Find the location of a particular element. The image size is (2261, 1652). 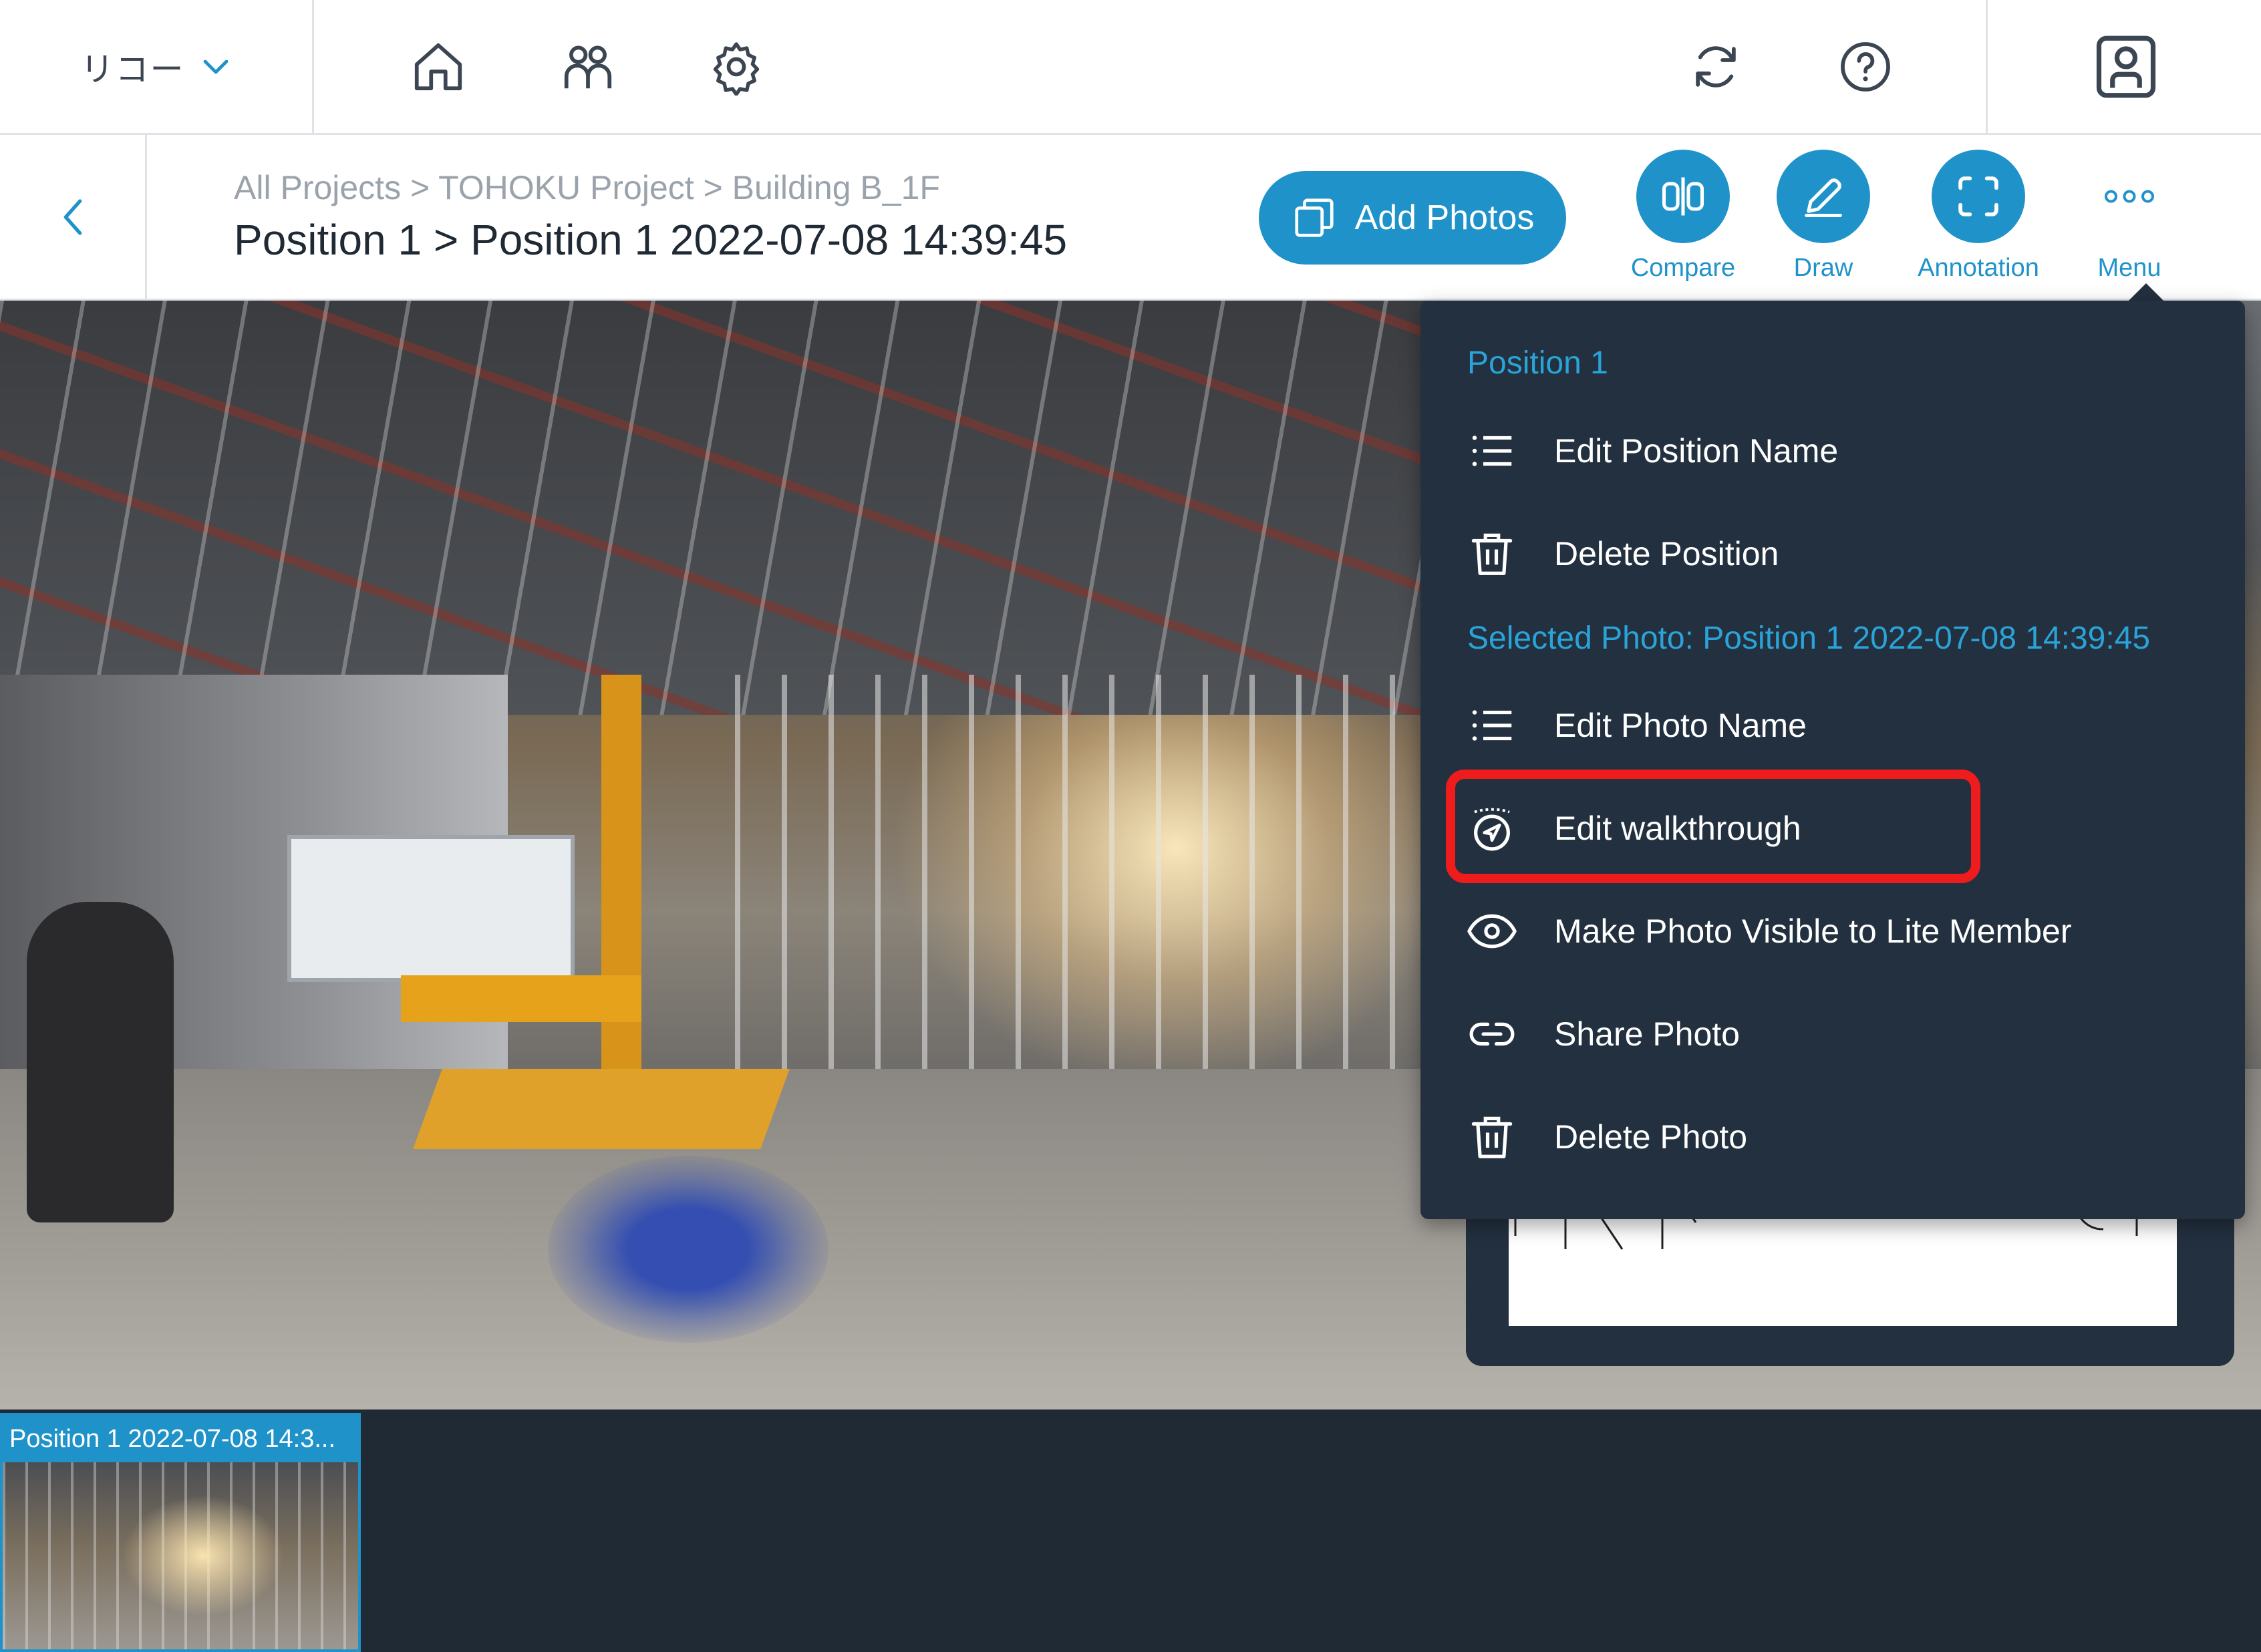

sync-button is located at coordinates (1716, 67).